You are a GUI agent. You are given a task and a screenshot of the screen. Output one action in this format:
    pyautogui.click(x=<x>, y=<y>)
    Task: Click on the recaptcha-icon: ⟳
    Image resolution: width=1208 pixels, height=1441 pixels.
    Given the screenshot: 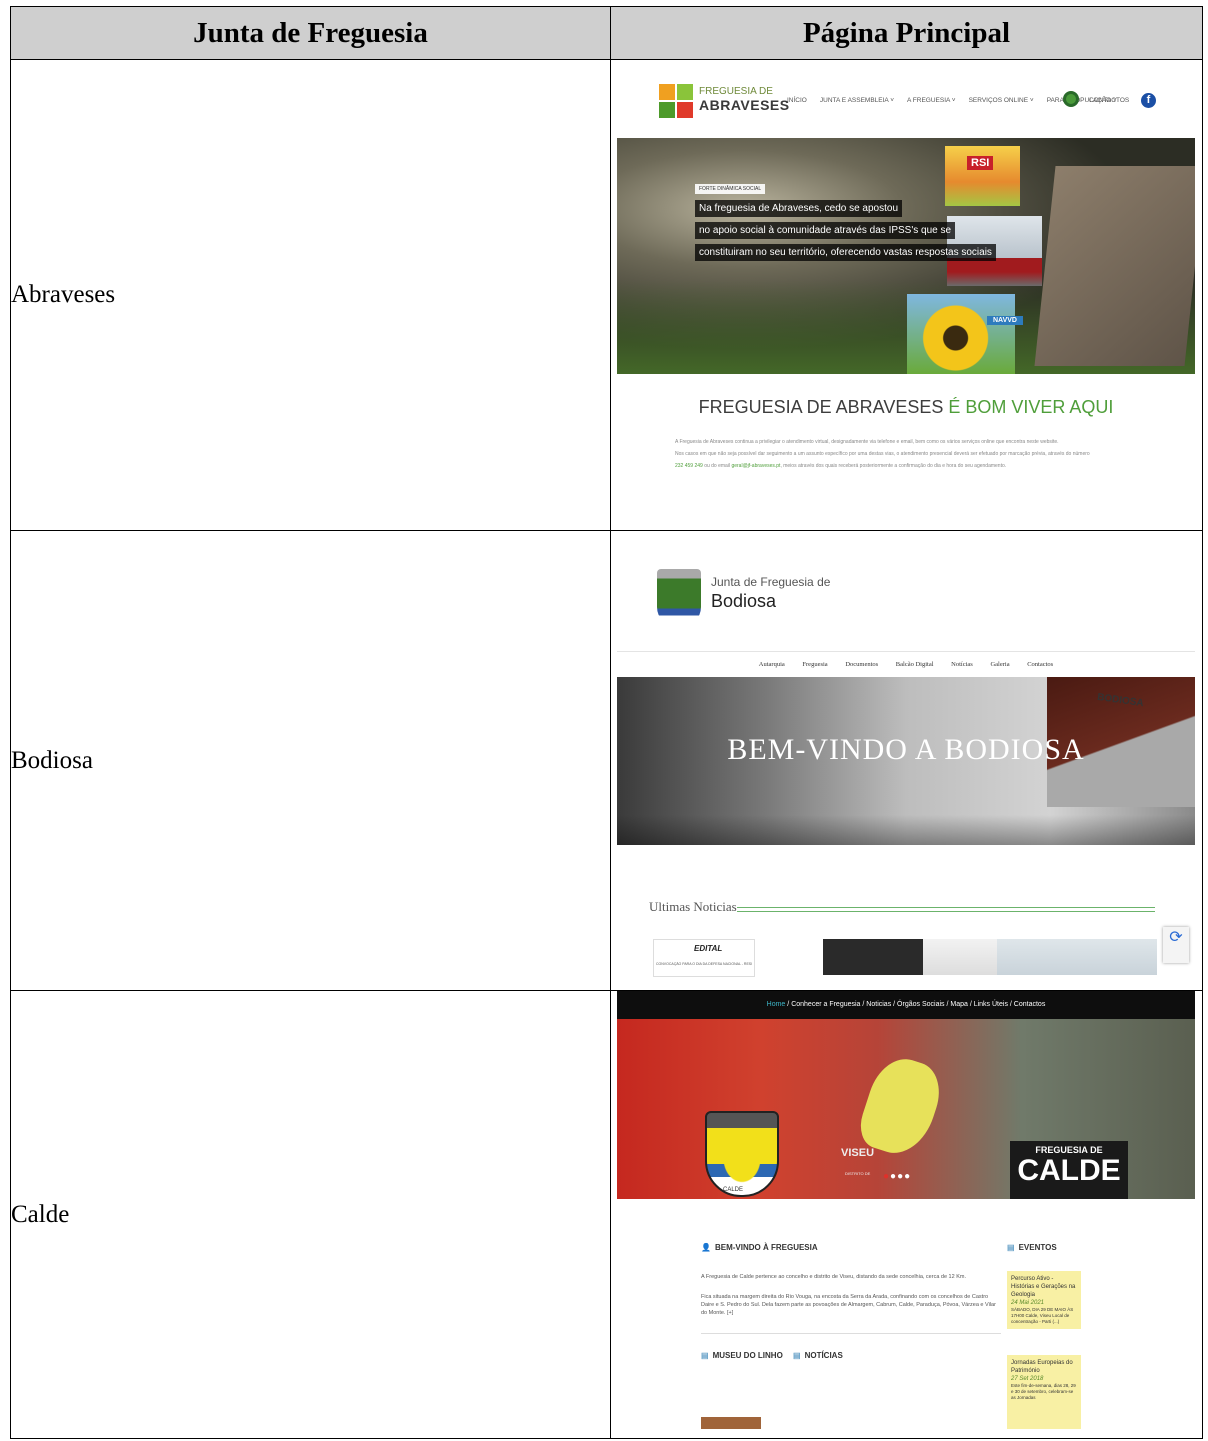 What is the action you would take?
    pyautogui.click(x=1176, y=945)
    